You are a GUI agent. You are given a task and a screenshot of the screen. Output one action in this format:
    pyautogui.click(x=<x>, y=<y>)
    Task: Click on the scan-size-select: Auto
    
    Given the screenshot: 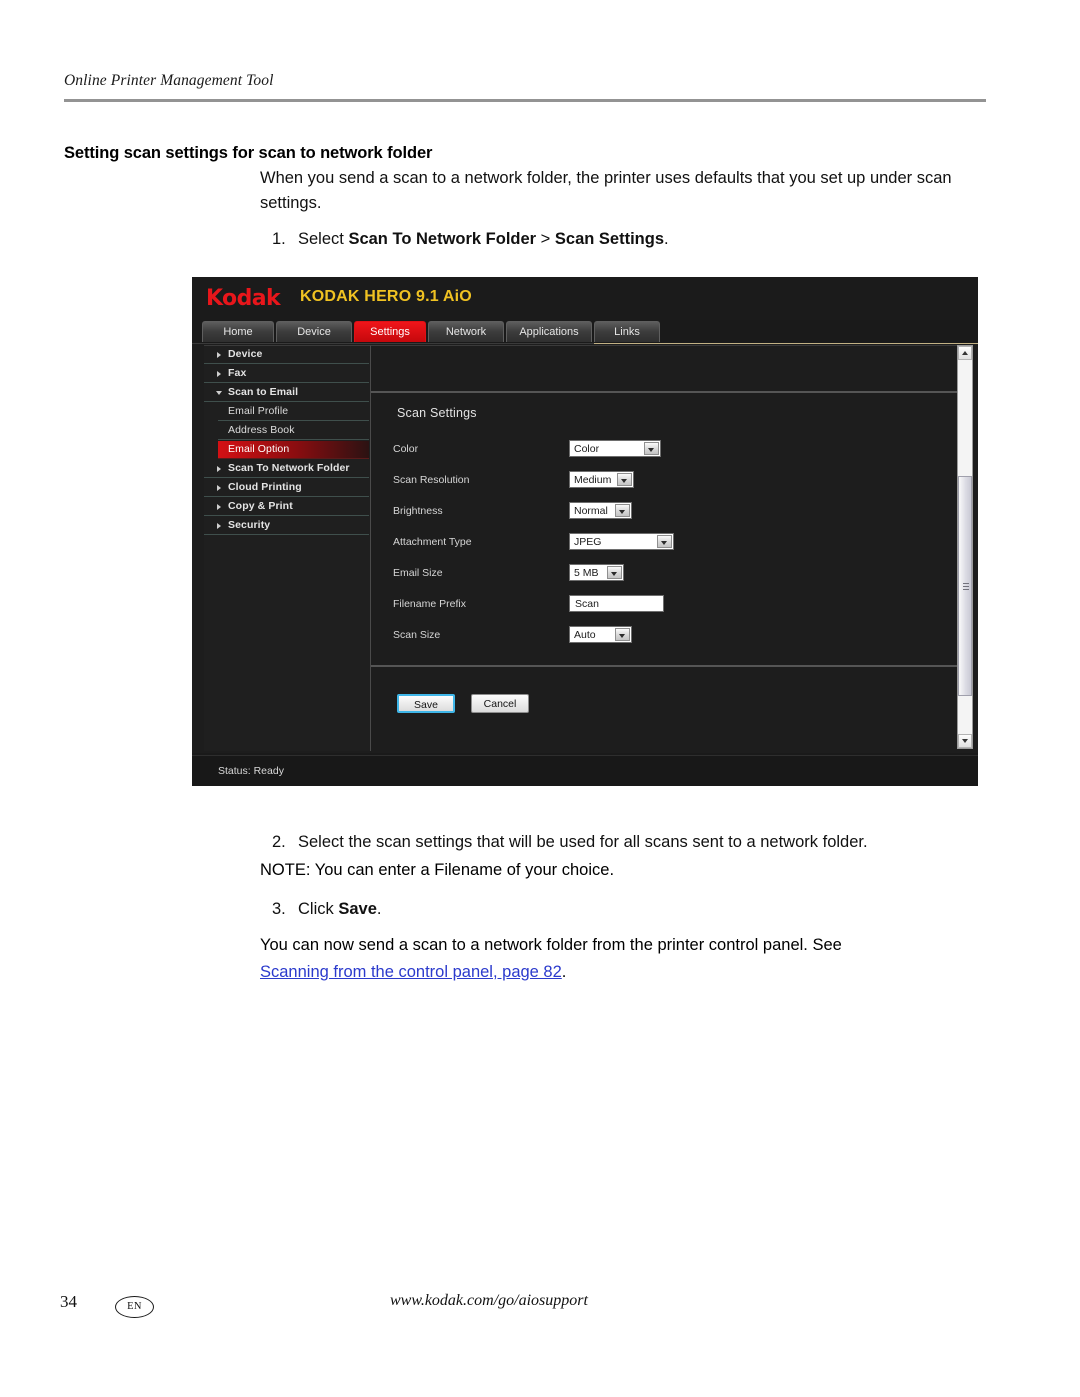 What is the action you would take?
    pyautogui.click(x=600, y=634)
    